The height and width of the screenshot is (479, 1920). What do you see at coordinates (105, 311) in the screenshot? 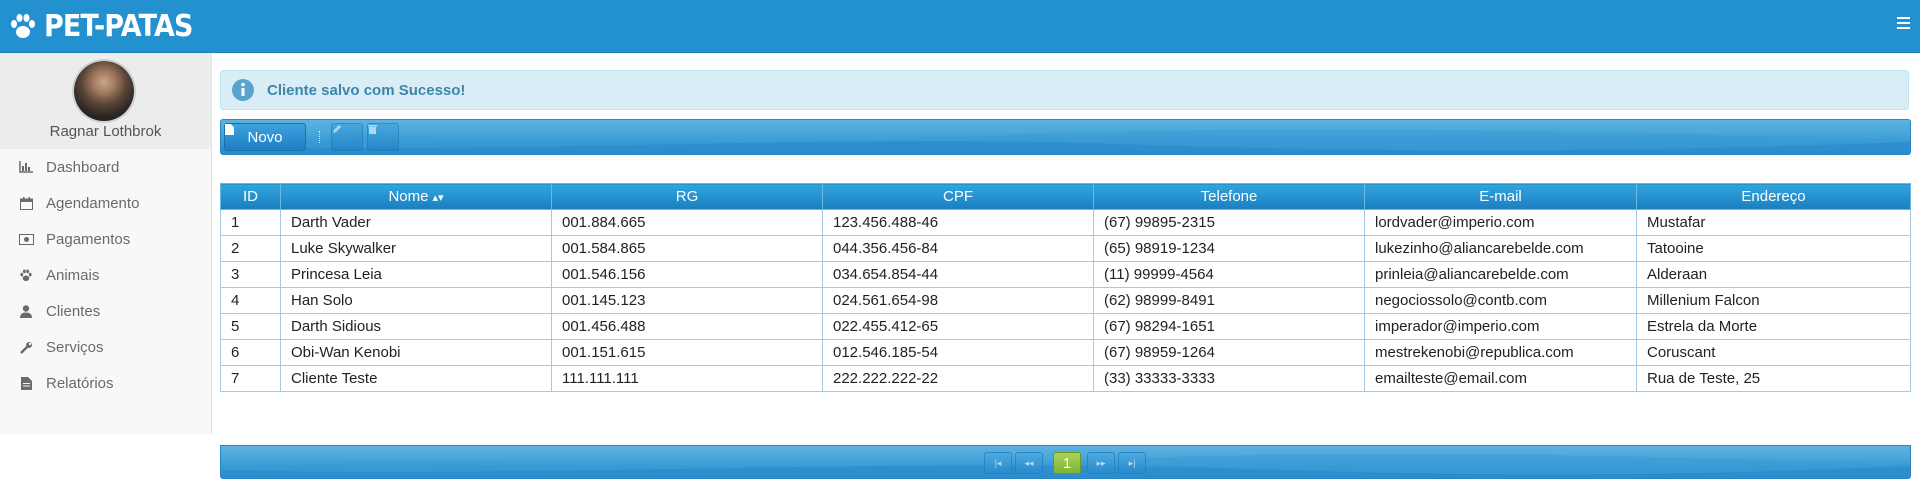
I see `sidebar-item-clientes: Clientes` at bounding box center [105, 311].